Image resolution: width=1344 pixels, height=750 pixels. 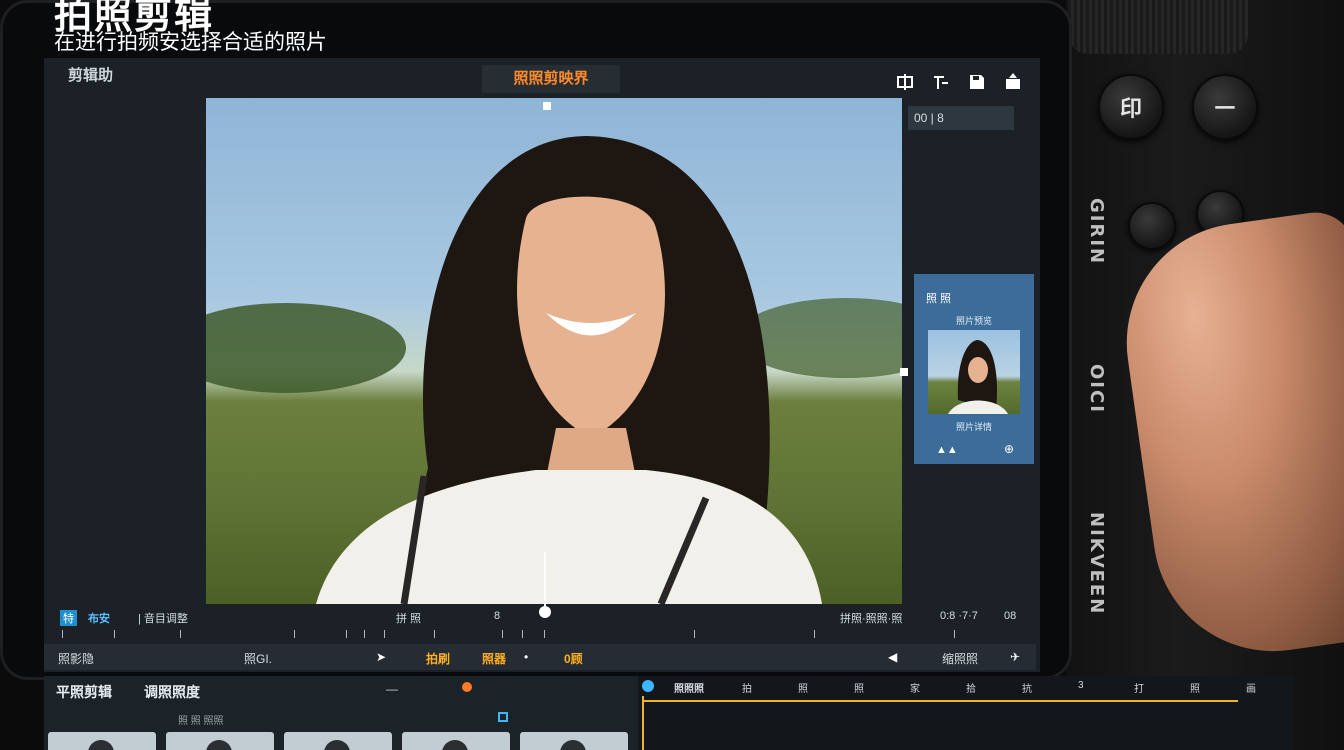 What do you see at coordinates (467, 687) in the screenshot?
I see `record-icon` at bounding box center [467, 687].